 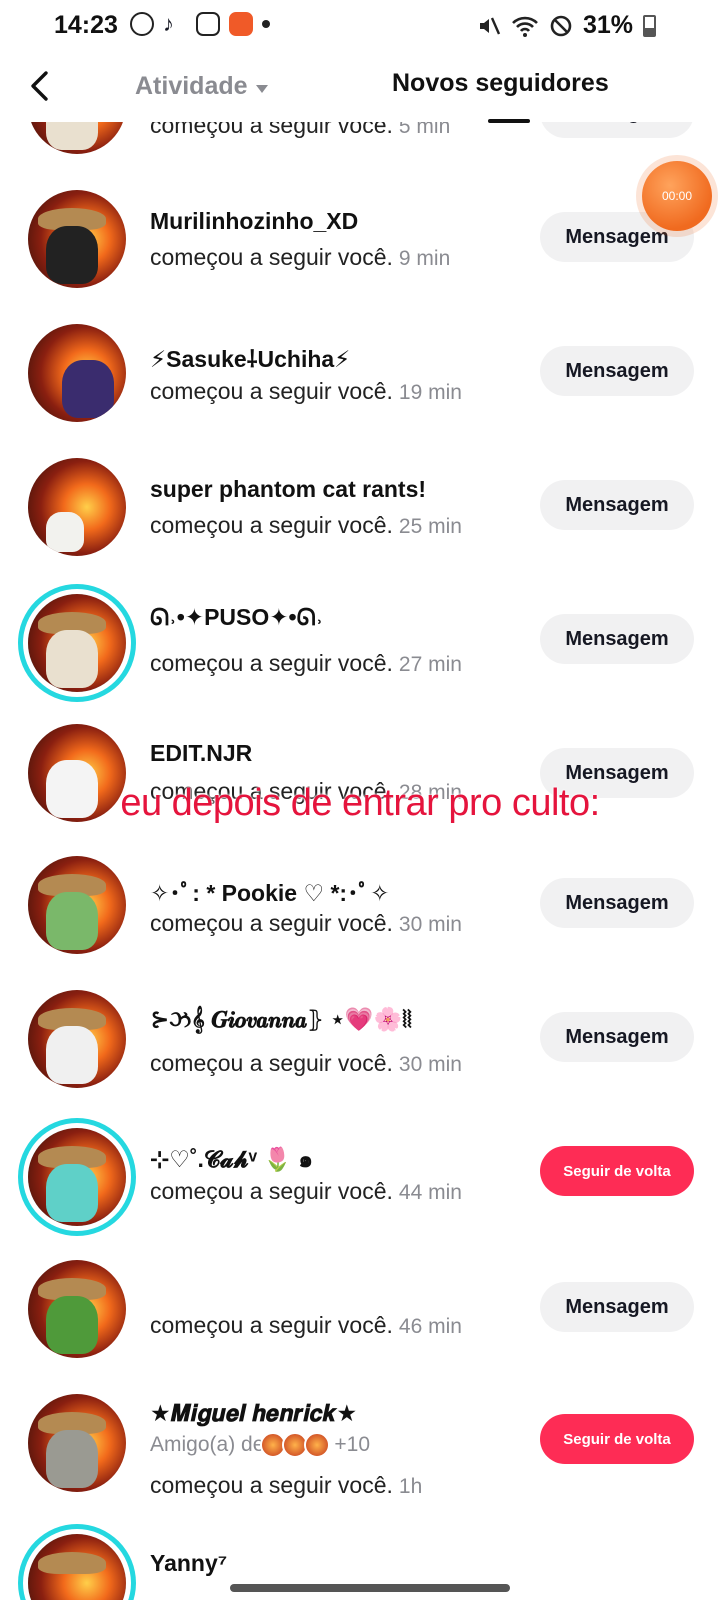 What do you see at coordinates (261, 88) in the screenshot?
I see `chevron-down-icon` at bounding box center [261, 88].